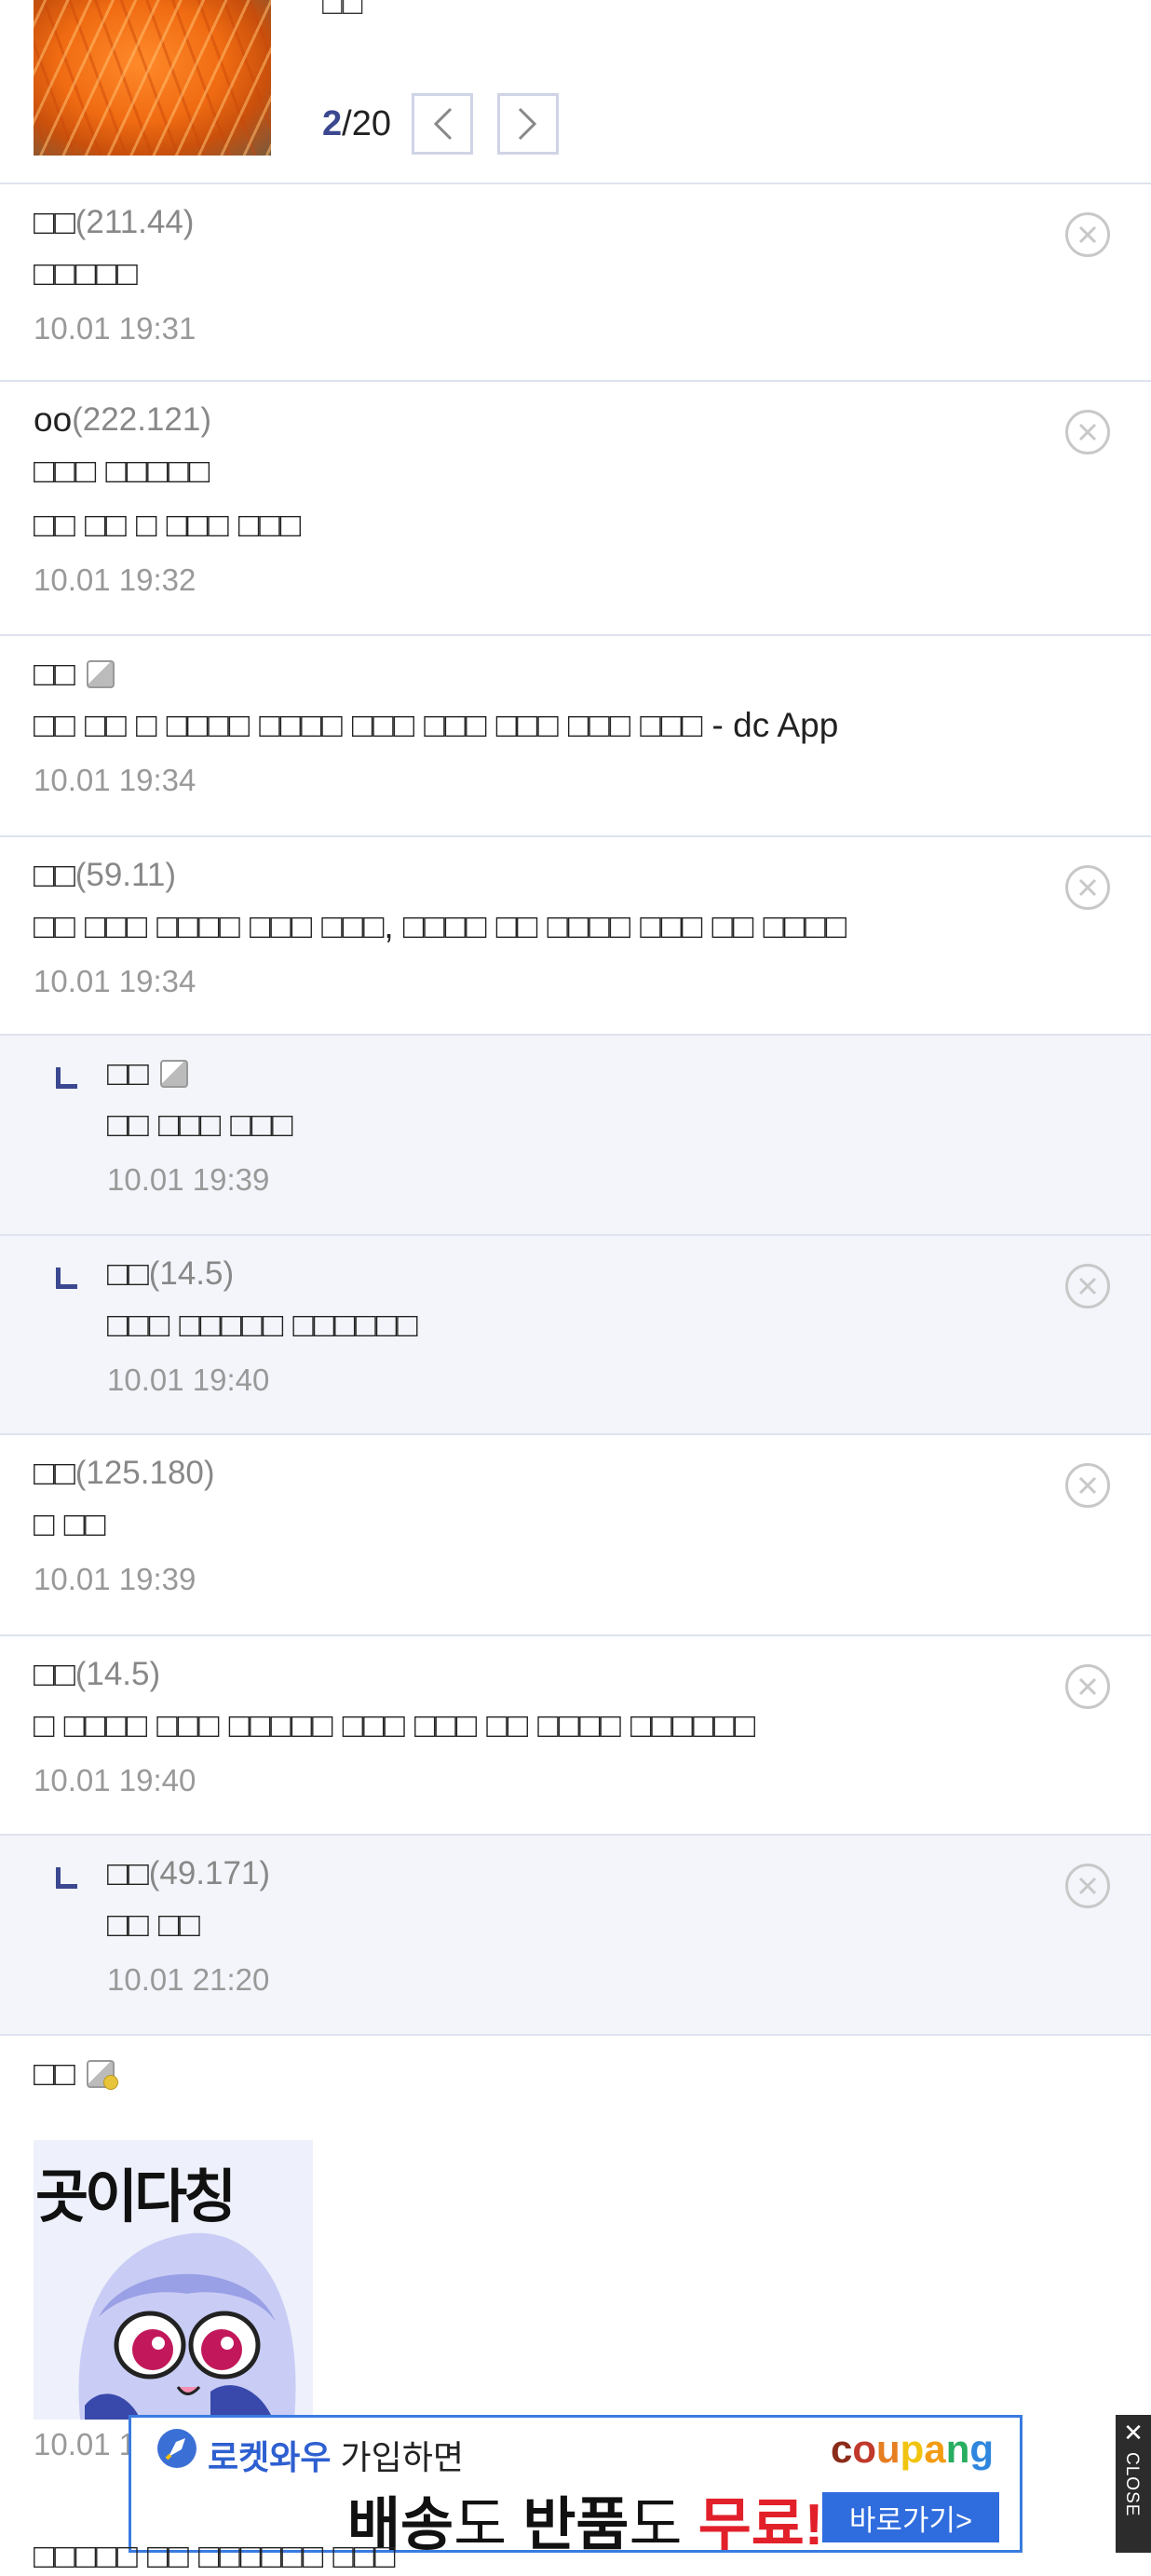  I want to click on app-badge-icon, so click(102, 2075).